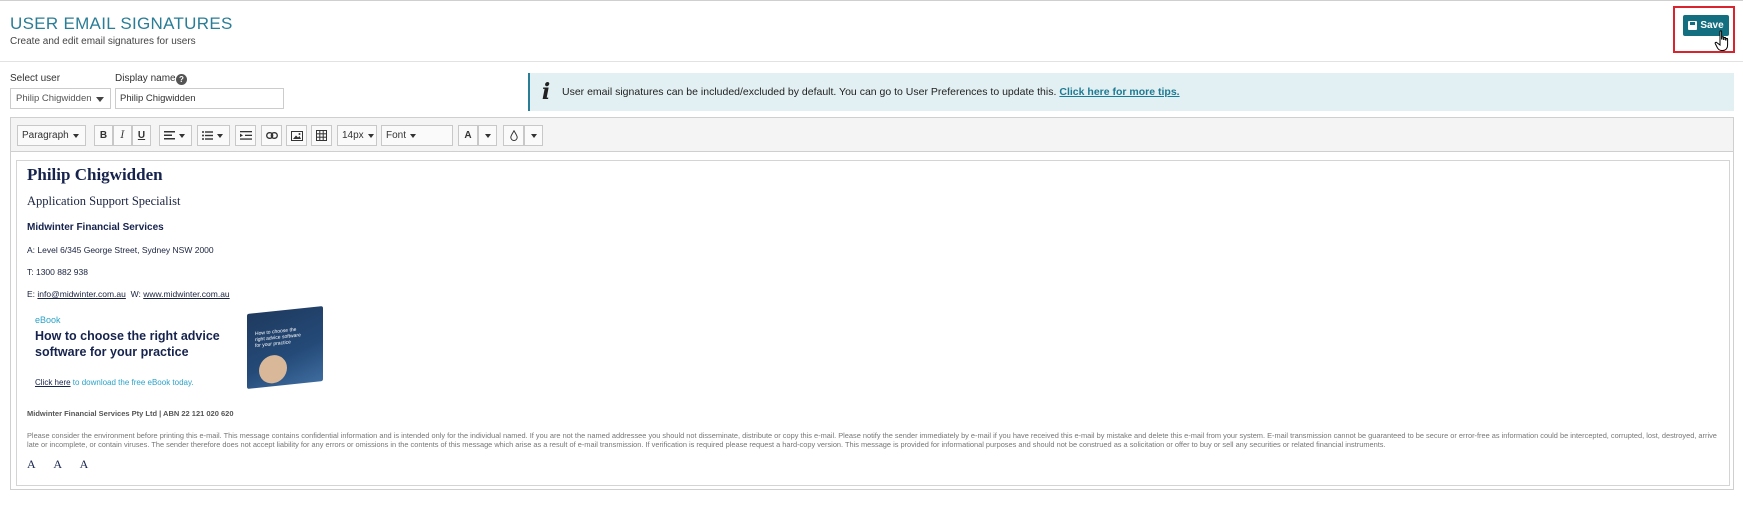  Describe the element at coordinates (871, 0) in the screenshot. I see `top-border` at that location.